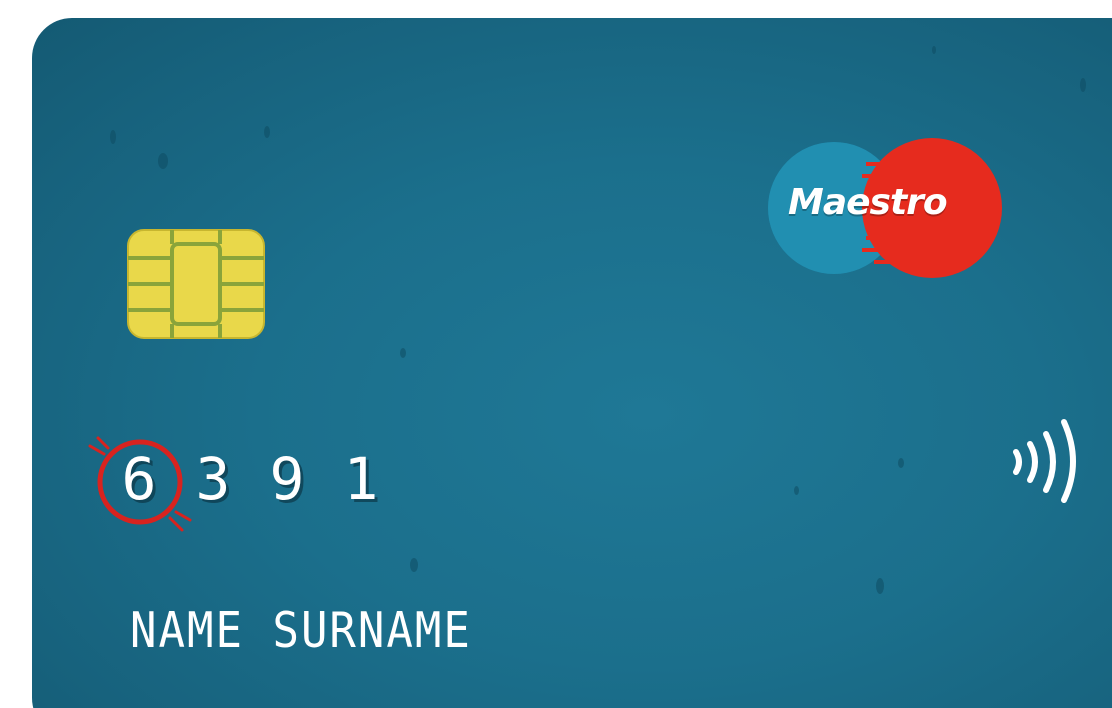 This screenshot has width=1112, height=708. What do you see at coordinates (196, 284) in the screenshot?
I see `emv-chip-icon` at bounding box center [196, 284].